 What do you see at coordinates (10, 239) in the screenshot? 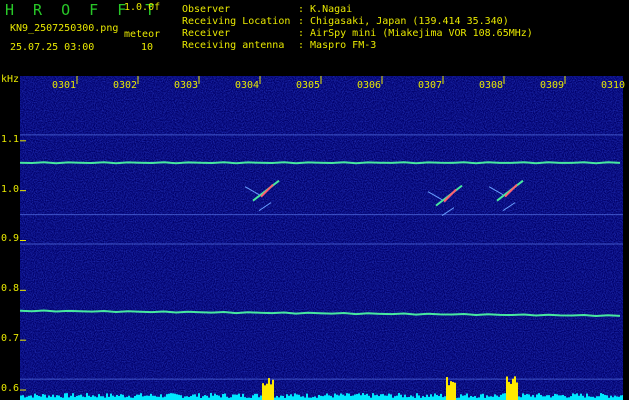
I see `y-tick-label: 0.9` at bounding box center [10, 239].